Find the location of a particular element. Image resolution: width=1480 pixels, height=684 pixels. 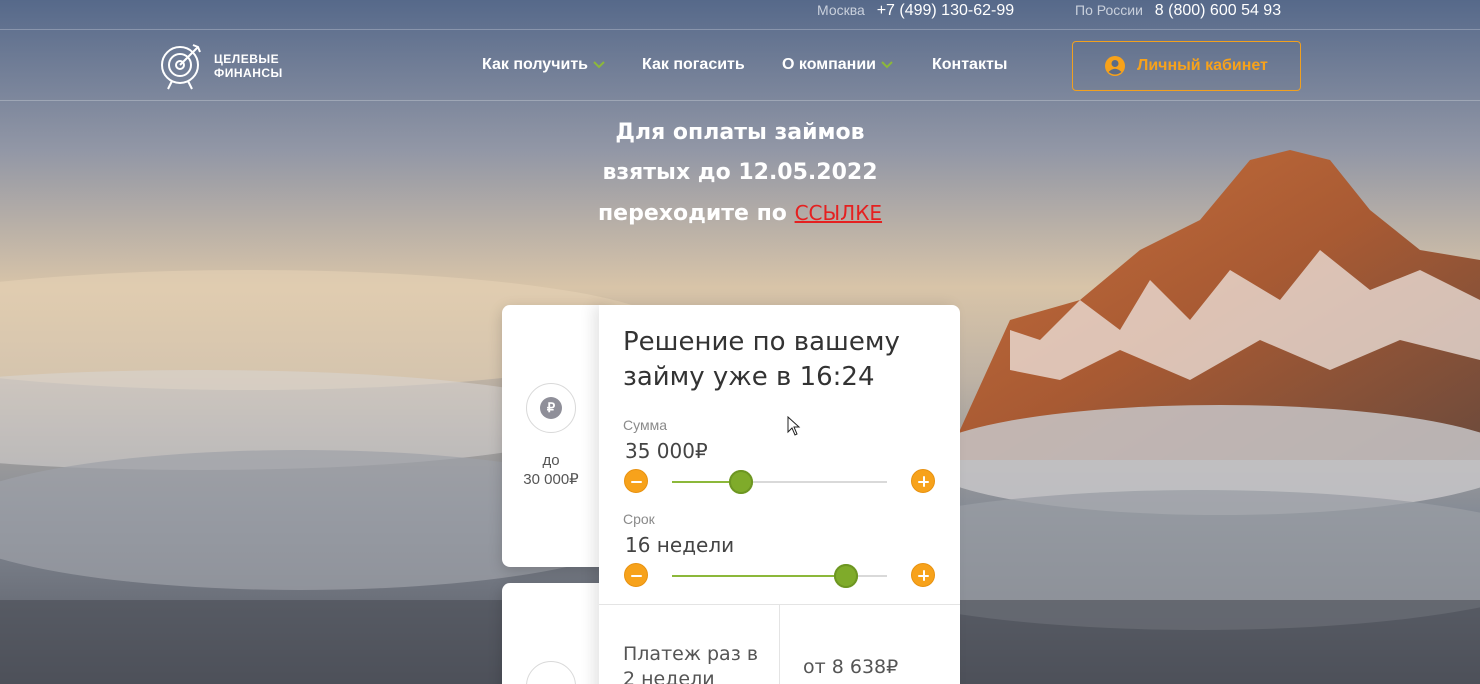

nav-item-contacts: Контакты is located at coordinates (969, 65).